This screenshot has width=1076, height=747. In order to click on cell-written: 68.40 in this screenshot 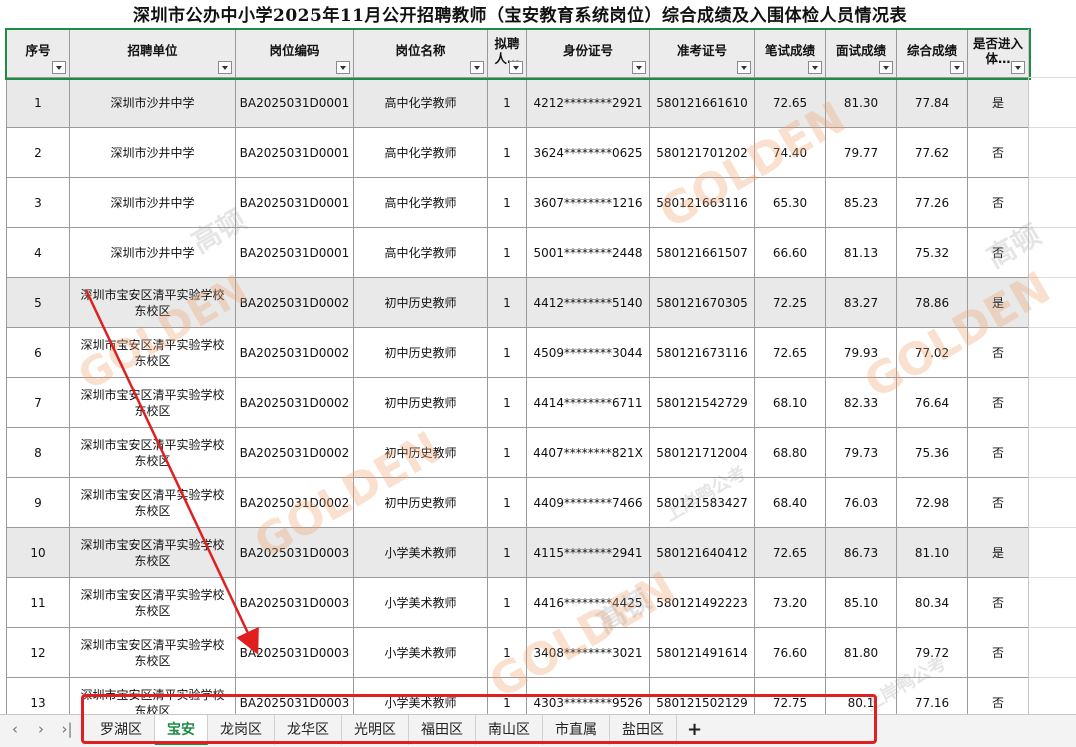, I will do `click(790, 502)`.